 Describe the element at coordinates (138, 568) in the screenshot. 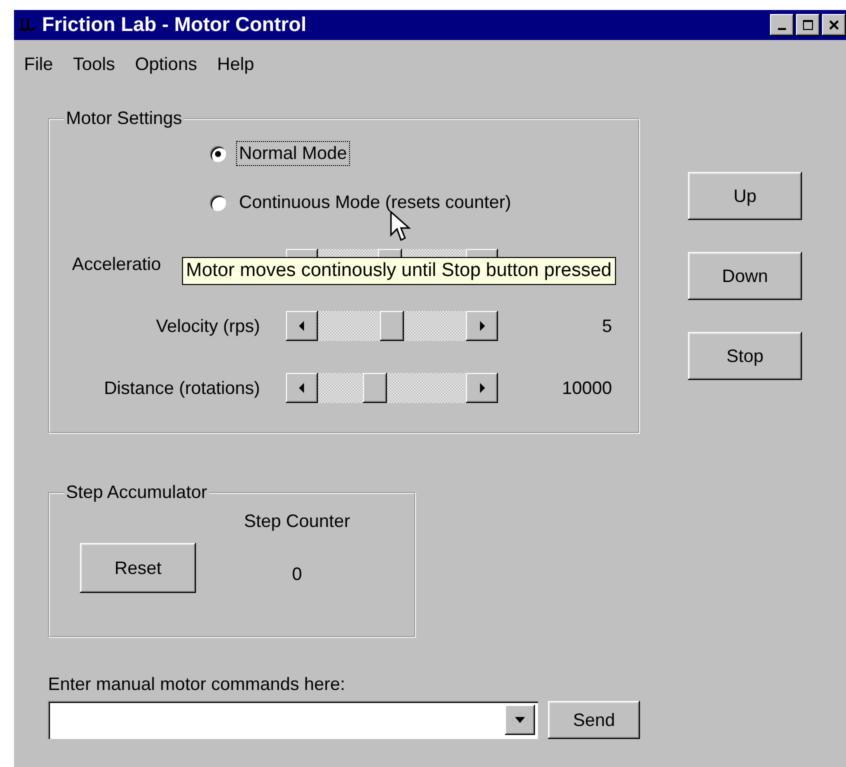

I see `reset-button: Reset` at that location.